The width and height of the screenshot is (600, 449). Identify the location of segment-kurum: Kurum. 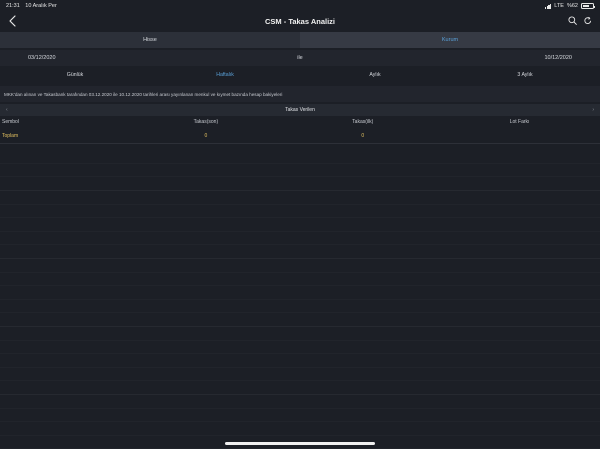
(450, 40).